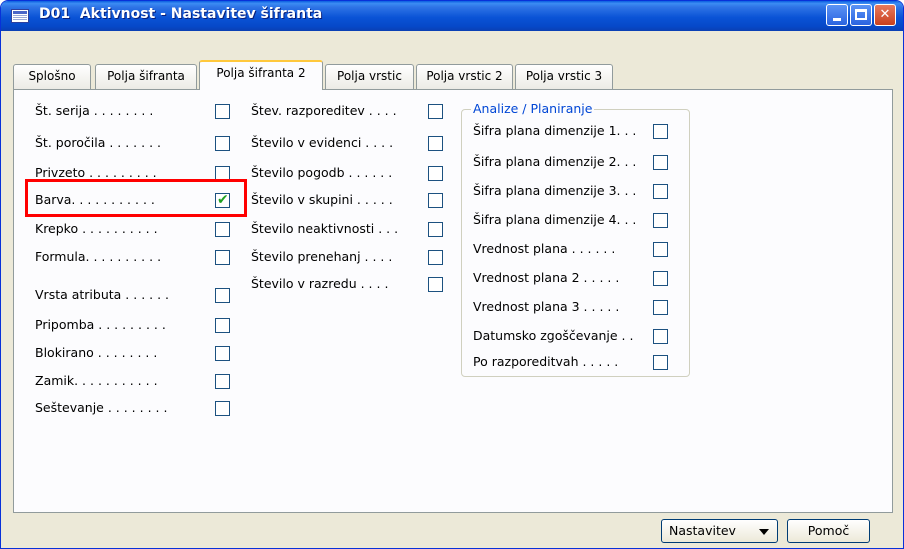  What do you see at coordinates (452, 16) in the screenshot?
I see `title-bar: D01 Aktivnost - Nastavitev šifranta ✕` at bounding box center [452, 16].